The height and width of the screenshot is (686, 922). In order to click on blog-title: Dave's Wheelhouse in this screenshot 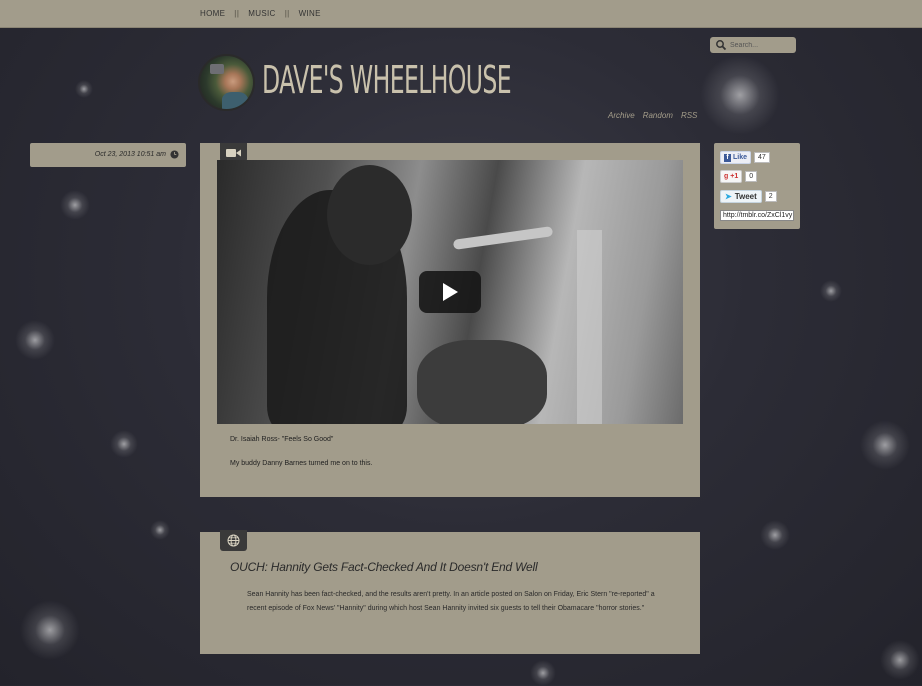, I will do `click(387, 80)`.